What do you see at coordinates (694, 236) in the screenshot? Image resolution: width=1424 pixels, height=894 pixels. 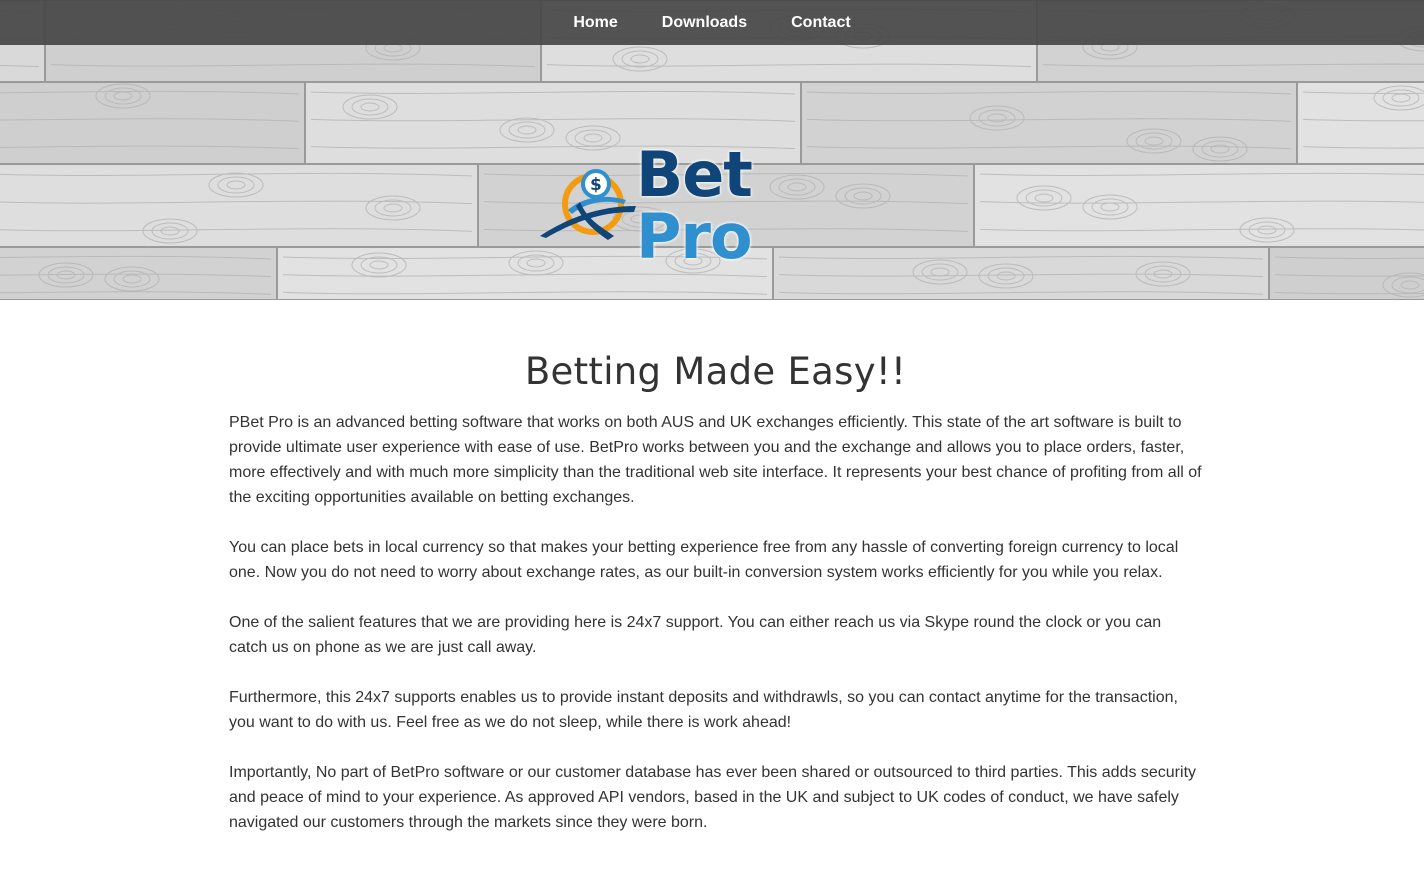 I see `logo-word-pro: Pro` at bounding box center [694, 236].